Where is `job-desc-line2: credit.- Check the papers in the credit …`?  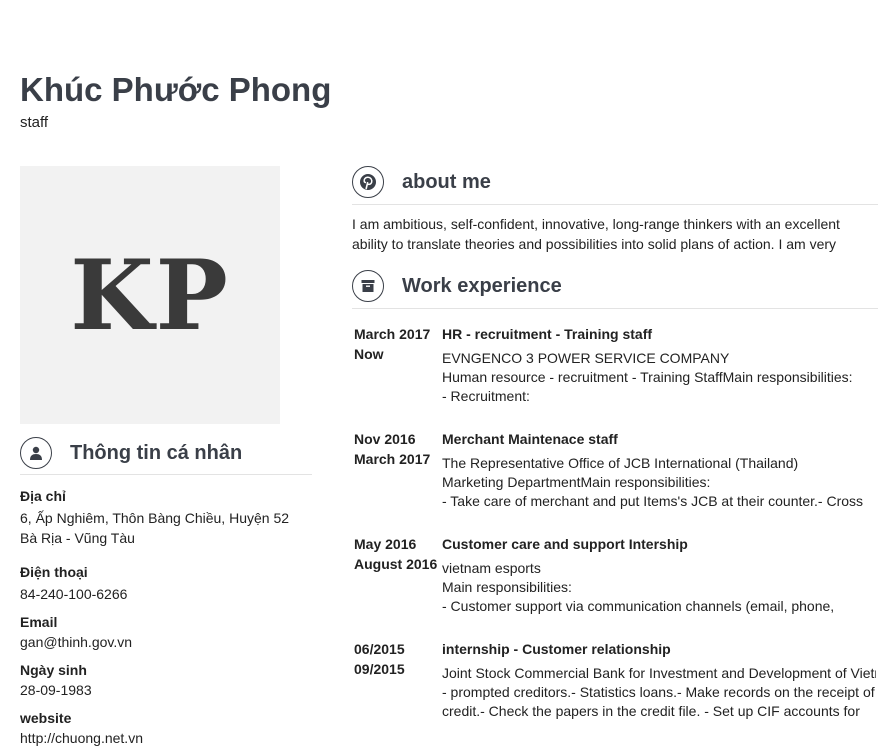
job-desc-line2: credit.- Check the papers in the credit … is located at coordinates (651, 711).